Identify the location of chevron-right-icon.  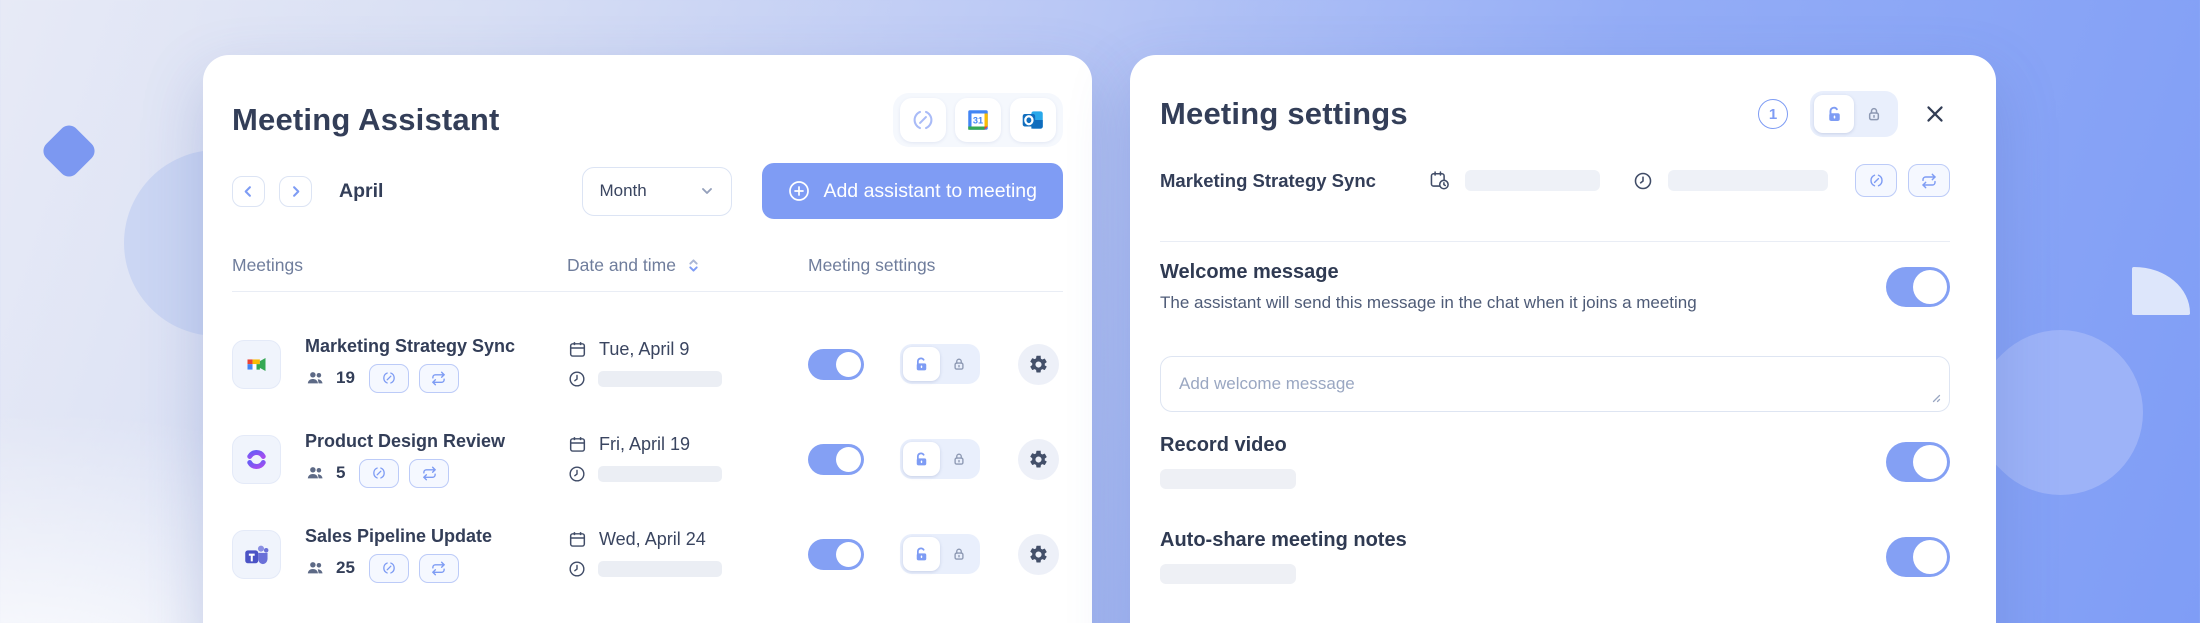
(296, 191).